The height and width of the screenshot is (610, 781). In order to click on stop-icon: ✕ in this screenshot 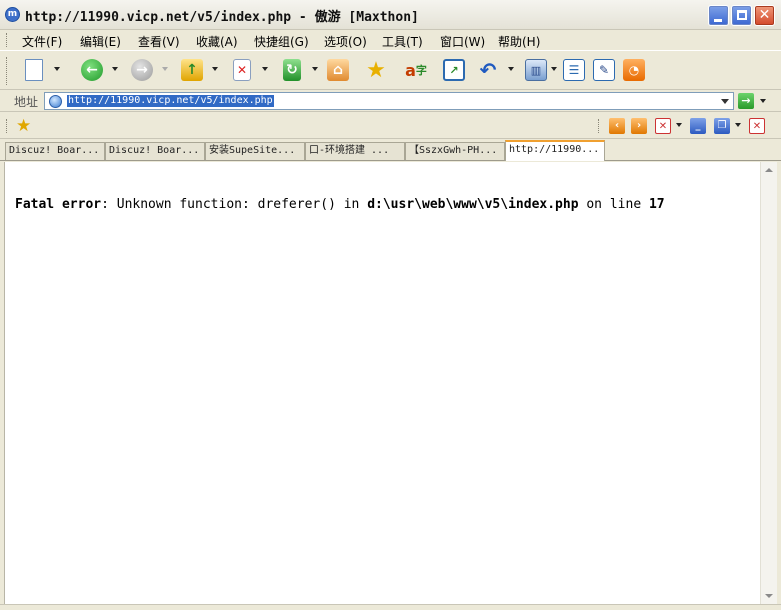, I will do `click(242, 70)`.